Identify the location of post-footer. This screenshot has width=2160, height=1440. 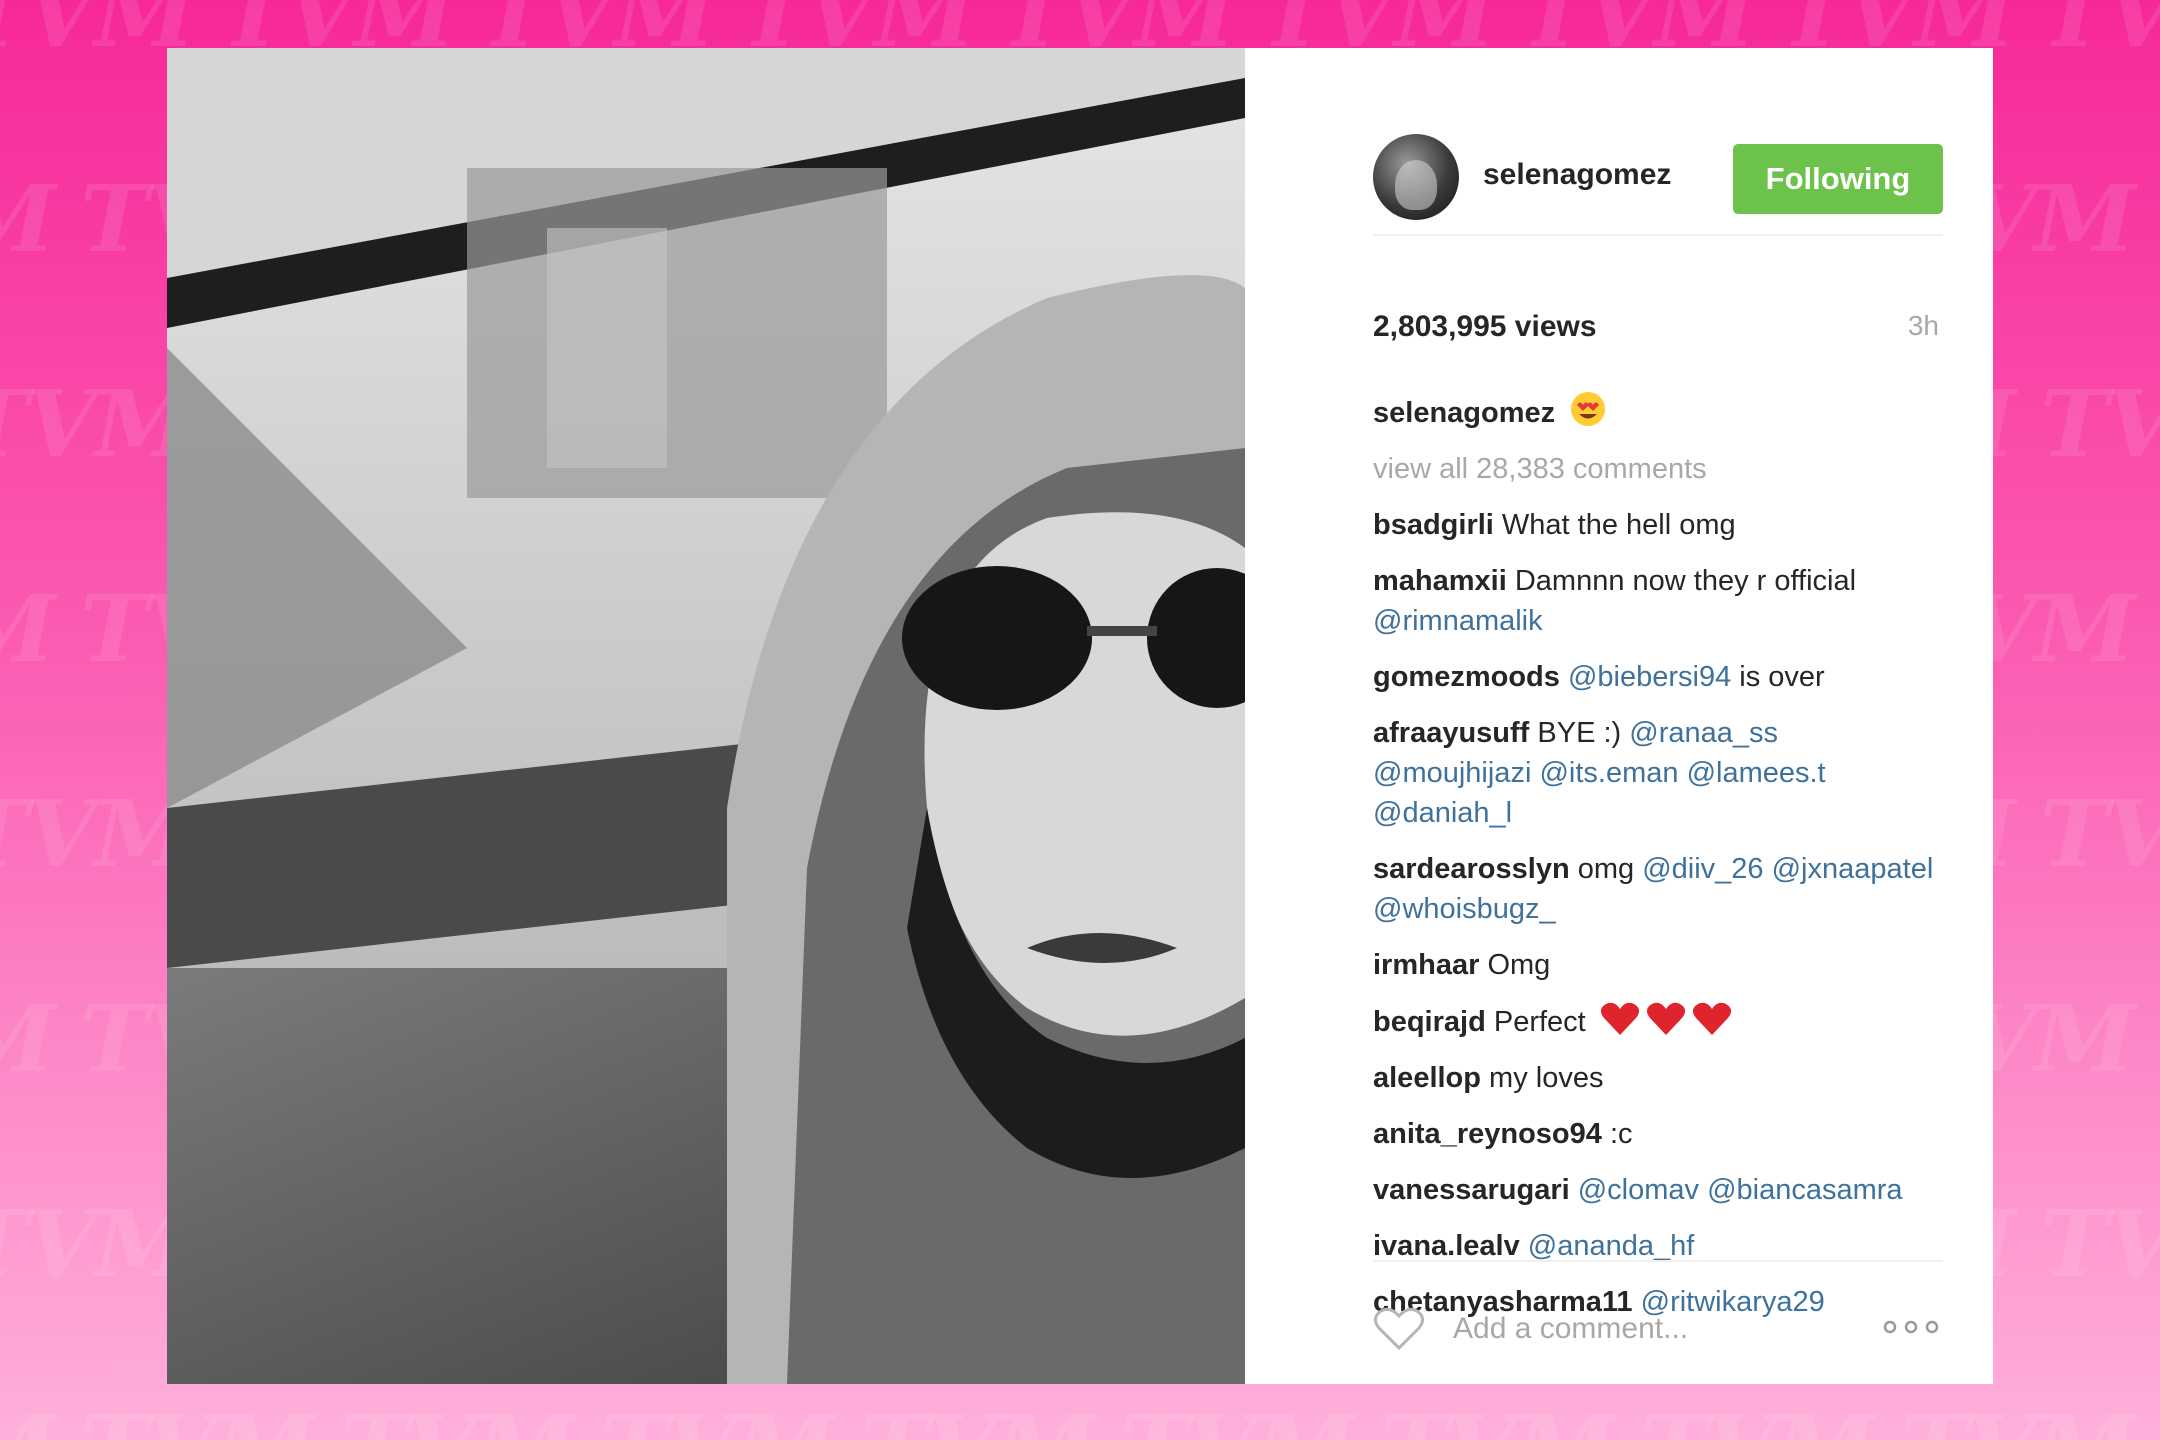
(1658, 1322).